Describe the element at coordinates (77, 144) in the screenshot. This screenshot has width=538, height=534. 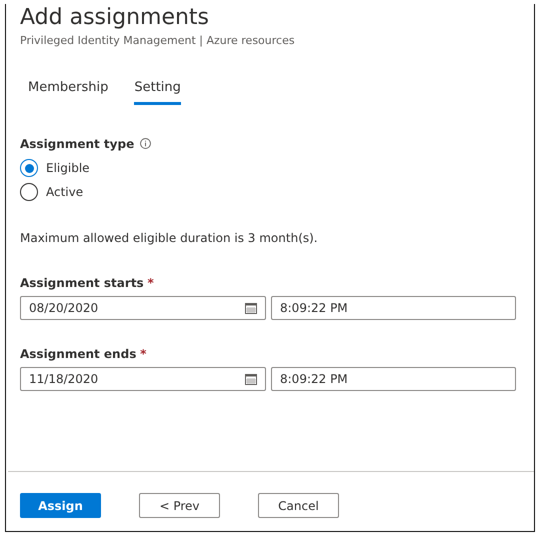
I see `field-label: Assignment type` at that location.